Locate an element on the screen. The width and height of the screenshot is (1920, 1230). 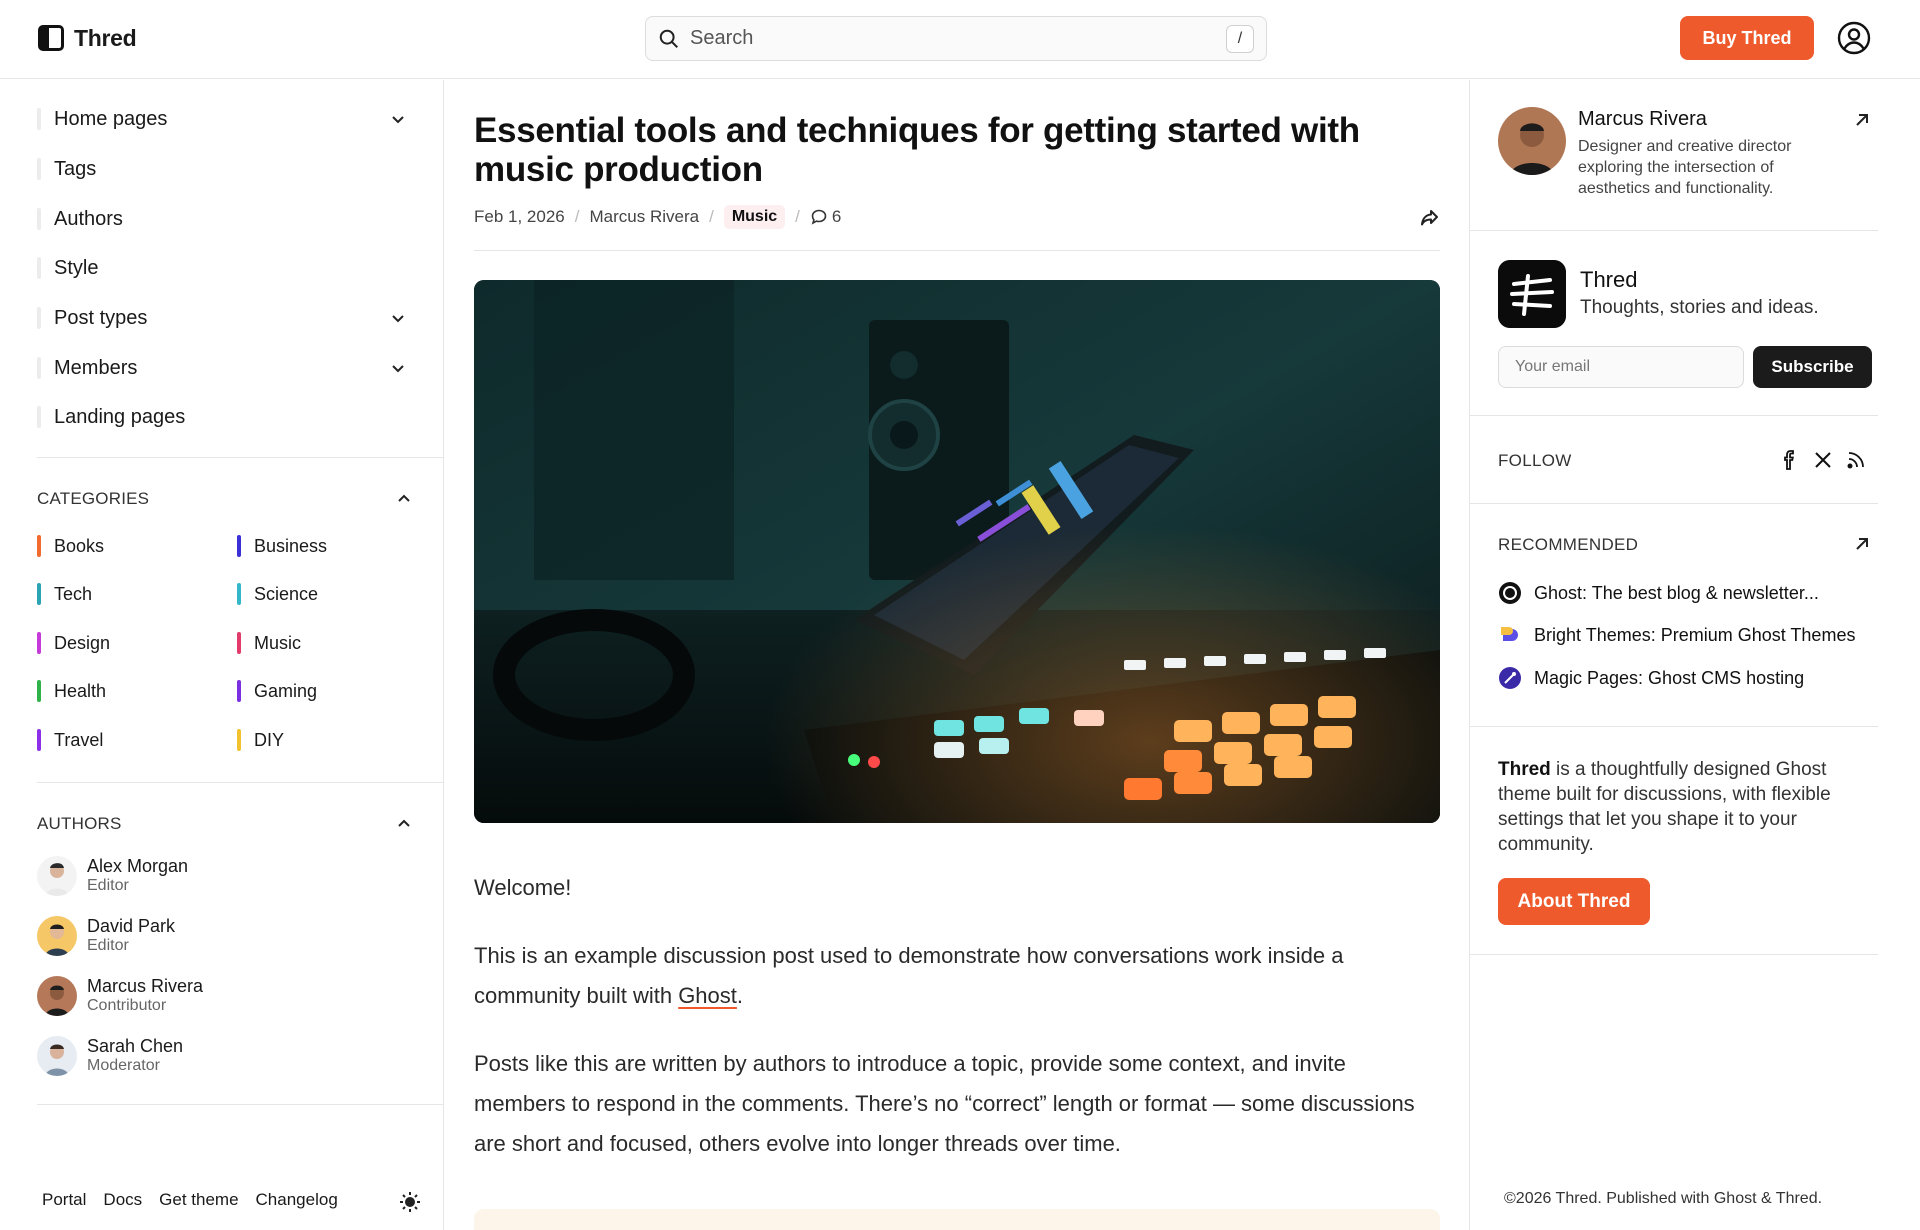
facebook-icon is located at coordinates (1789, 460).